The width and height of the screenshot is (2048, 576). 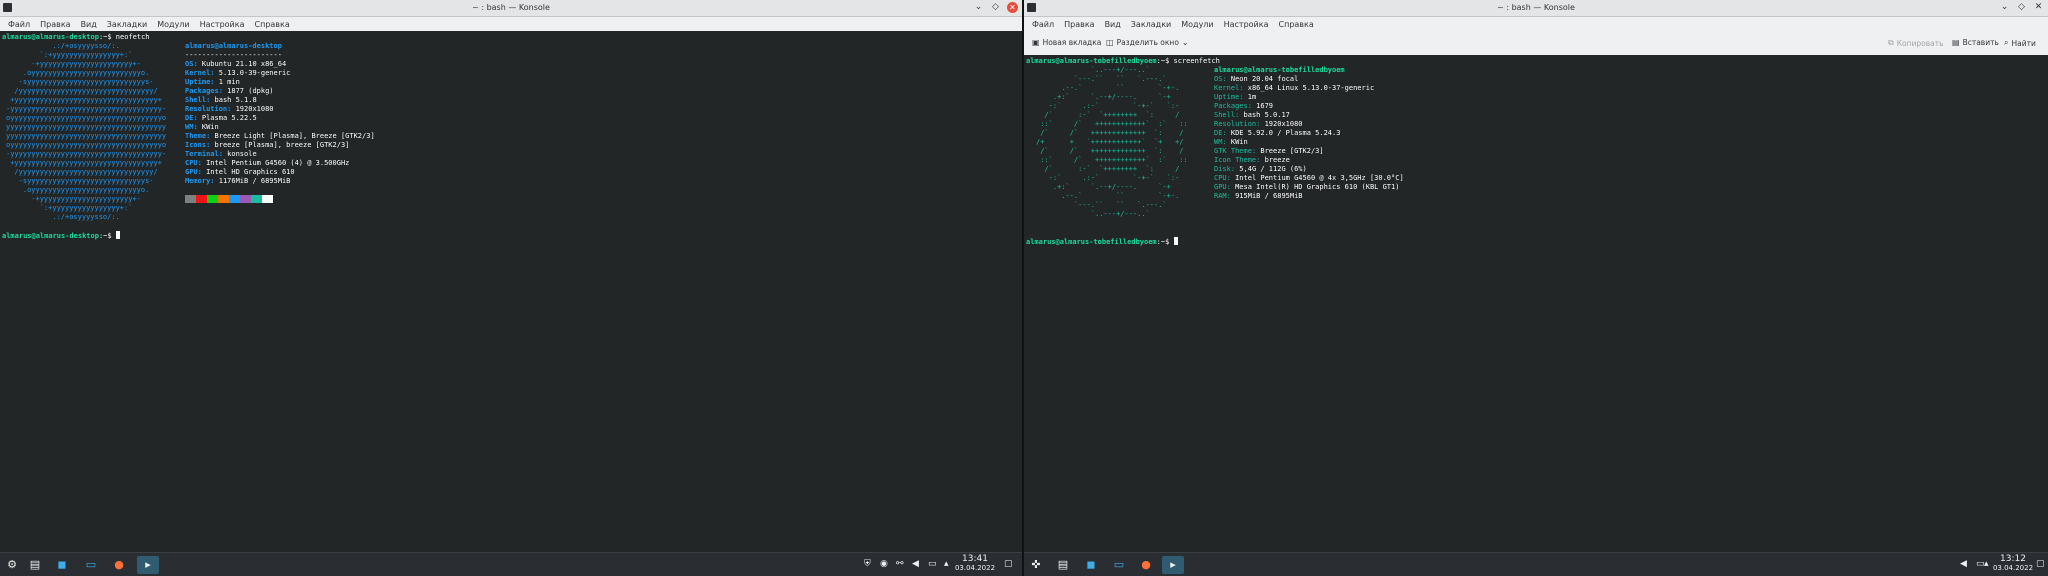 What do you see at coordinates (1252, 115) in the screenshot?
I see `info-row: Shell: bash 5.0.17` at bounding box center [1252, 115].